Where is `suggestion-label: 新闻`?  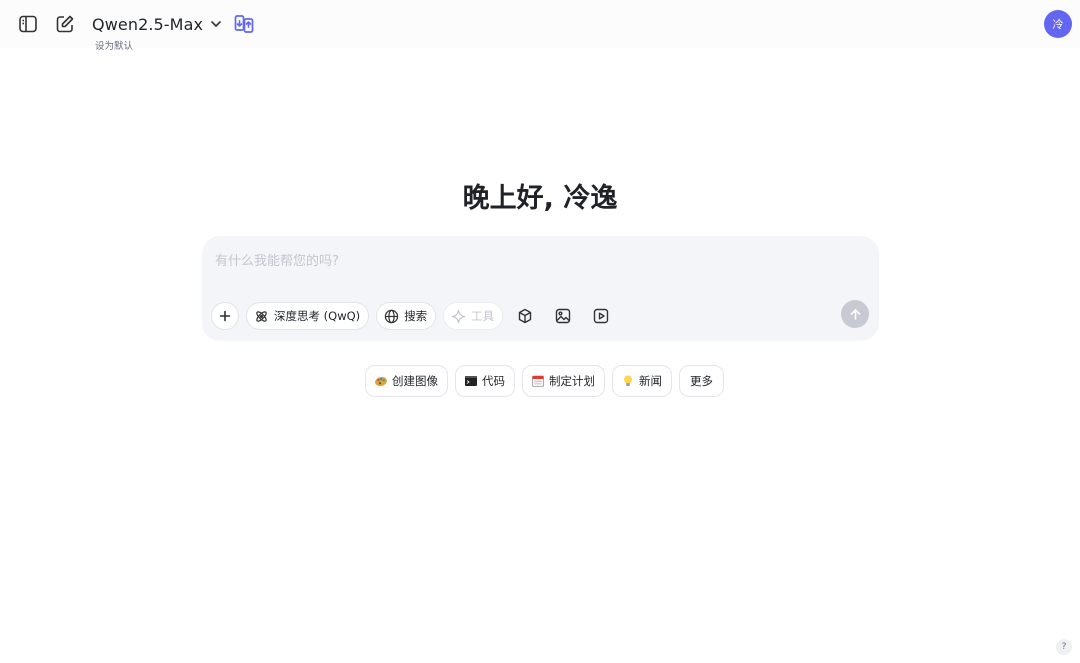
suggestion-label: 新闻 is located at coordinates (650, 381).